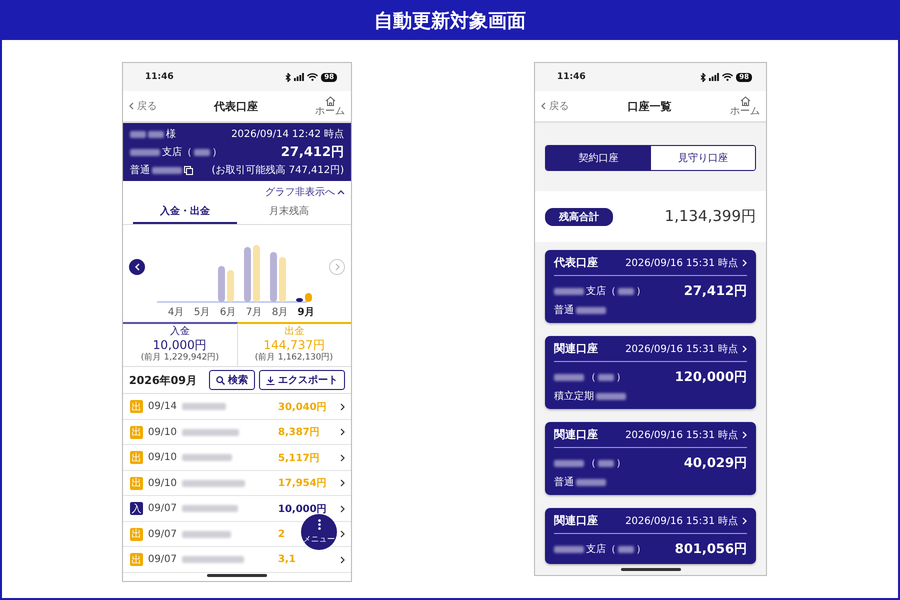 Image resolution: width=900 pixels, height=600 pixels. Describe the element at coordinates (232, 380) in the screenshot. I see `search-button: 検索` at that location.